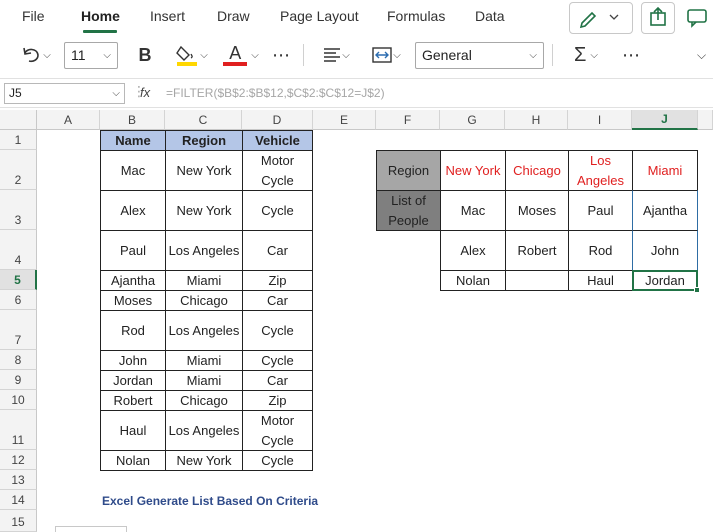  I want to click on table-header-vehicle: Vehicle, so click(277, 140).